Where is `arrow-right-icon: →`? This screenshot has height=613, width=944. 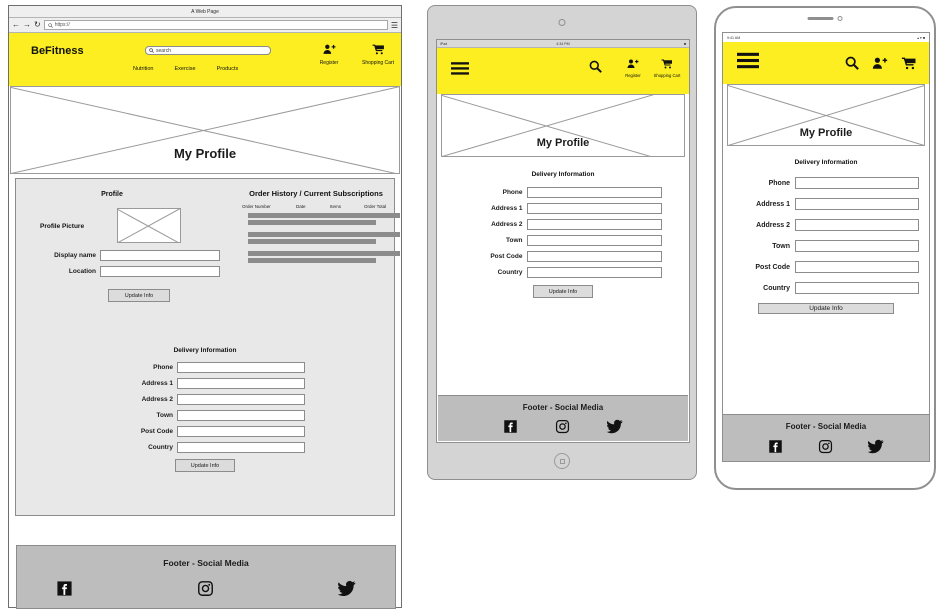 arrow-right-icon: → is located at coordinates (27, 25).